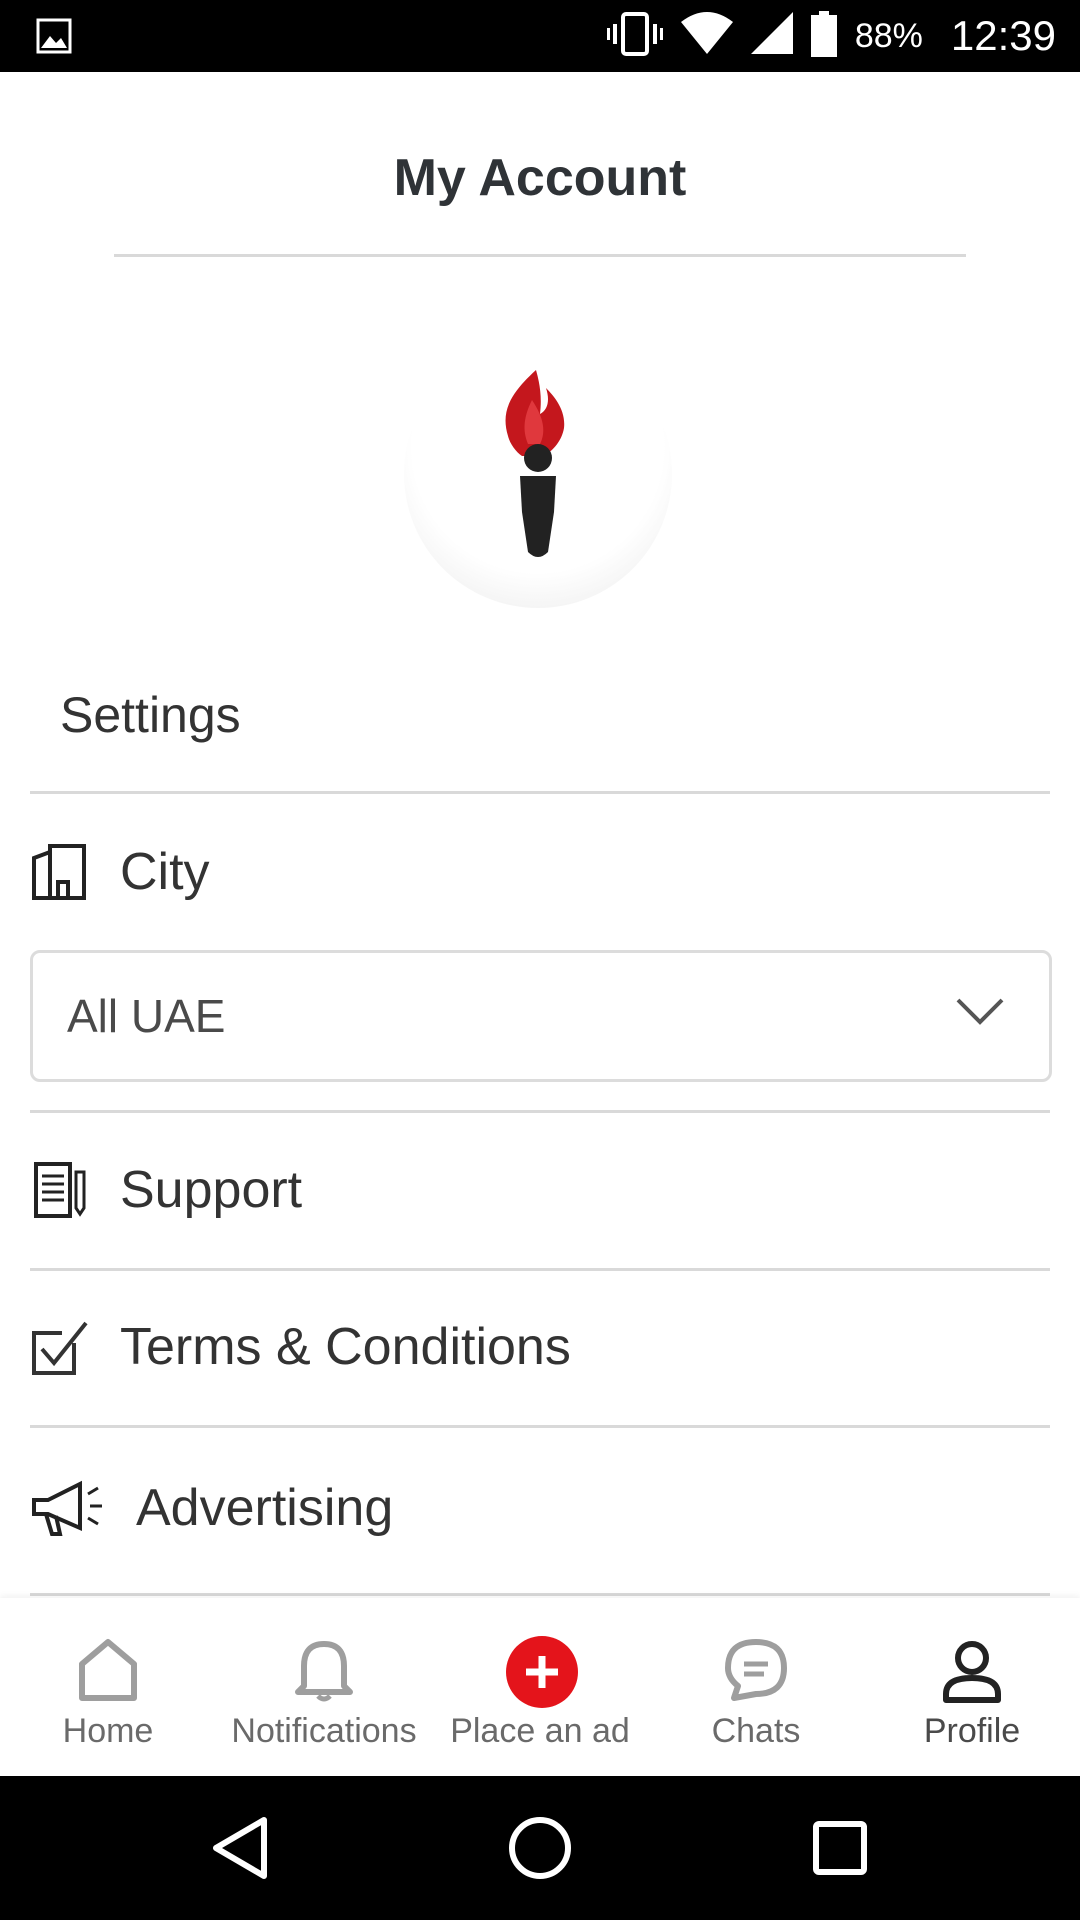  I want to click on checkbox-icon, so click(60, 1347).